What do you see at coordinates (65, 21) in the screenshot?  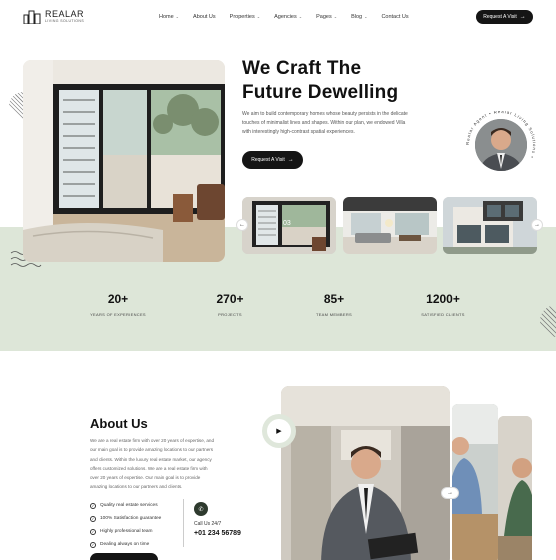 I see `logo-tagline: LIVING SOLUTIONS` at bounding box center [65, 21].